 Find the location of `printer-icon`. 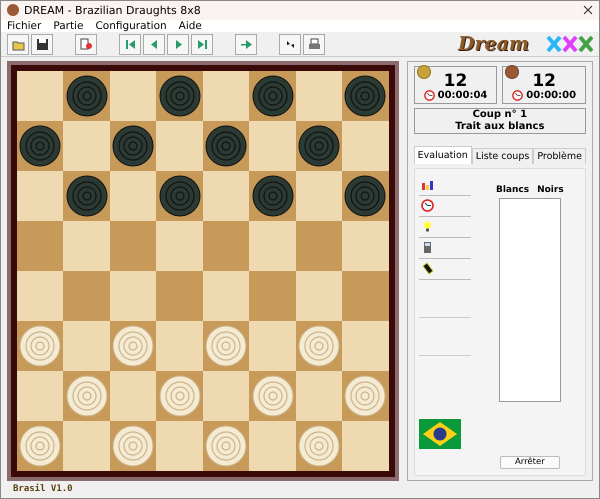

printer-icon is located at coordinates (314, 44).